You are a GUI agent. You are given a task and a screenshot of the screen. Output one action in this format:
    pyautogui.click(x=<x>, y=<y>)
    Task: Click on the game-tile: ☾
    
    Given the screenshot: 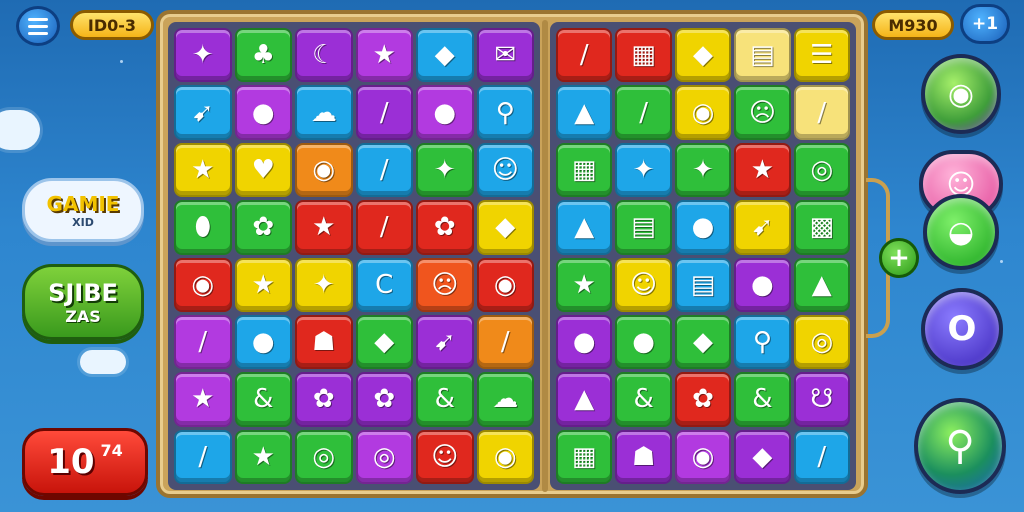 What is the action you would take?
    pyautogui.click(x=324, y=55)
    